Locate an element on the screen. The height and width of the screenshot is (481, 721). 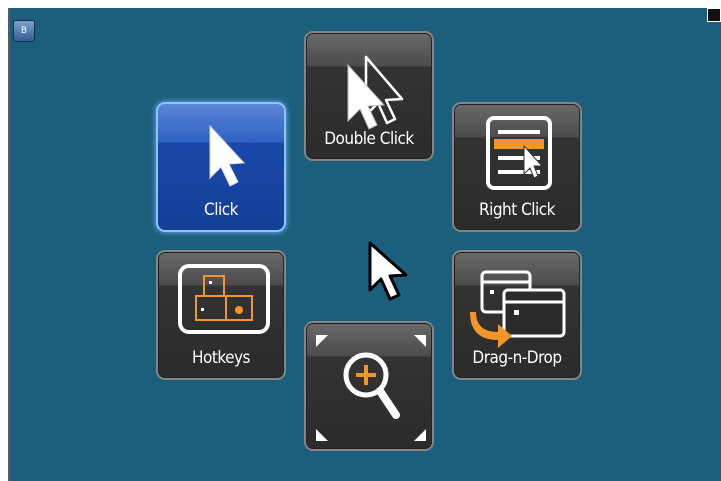
click-button: Click is located at coordinates (221, 167).